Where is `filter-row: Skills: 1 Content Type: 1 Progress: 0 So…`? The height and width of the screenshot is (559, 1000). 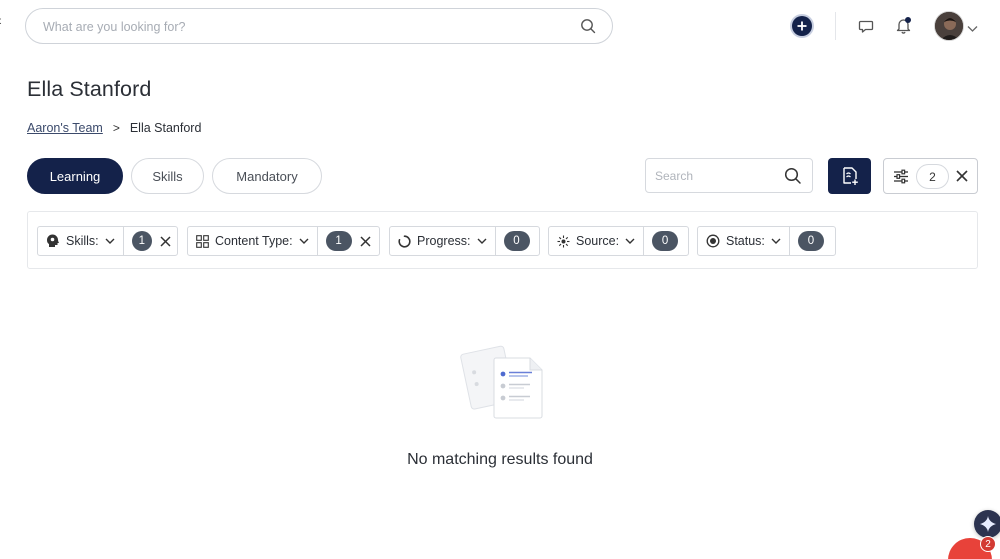 filter-row: Skills: 1 Content Type: 1 Progress: 0 So… is located at coordinates (502, 240).